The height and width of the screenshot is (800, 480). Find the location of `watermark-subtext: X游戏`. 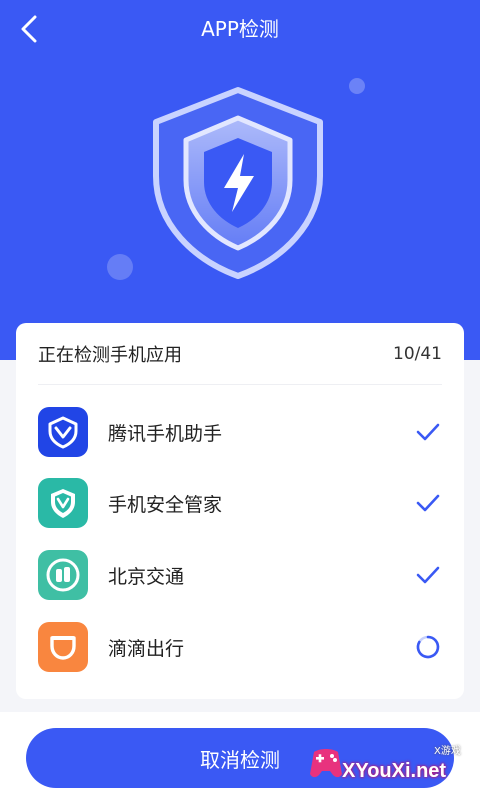

watermark-subtext: X游戏 is located at coordinates (447, 751).